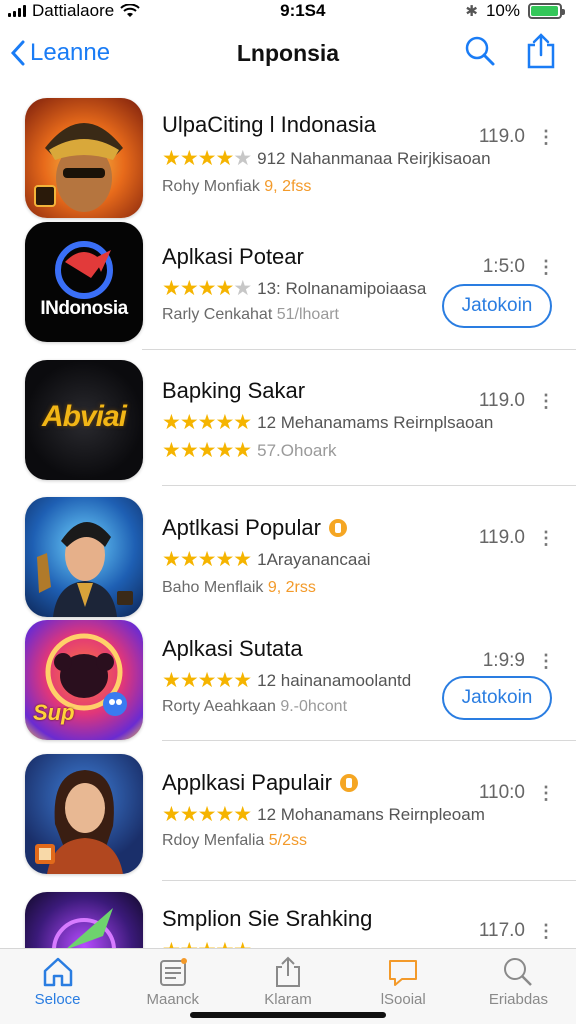 The height and width of the screenshot is (1024, 576). I want to click on app-meta: 57.Ohoark, so click(297, 450).